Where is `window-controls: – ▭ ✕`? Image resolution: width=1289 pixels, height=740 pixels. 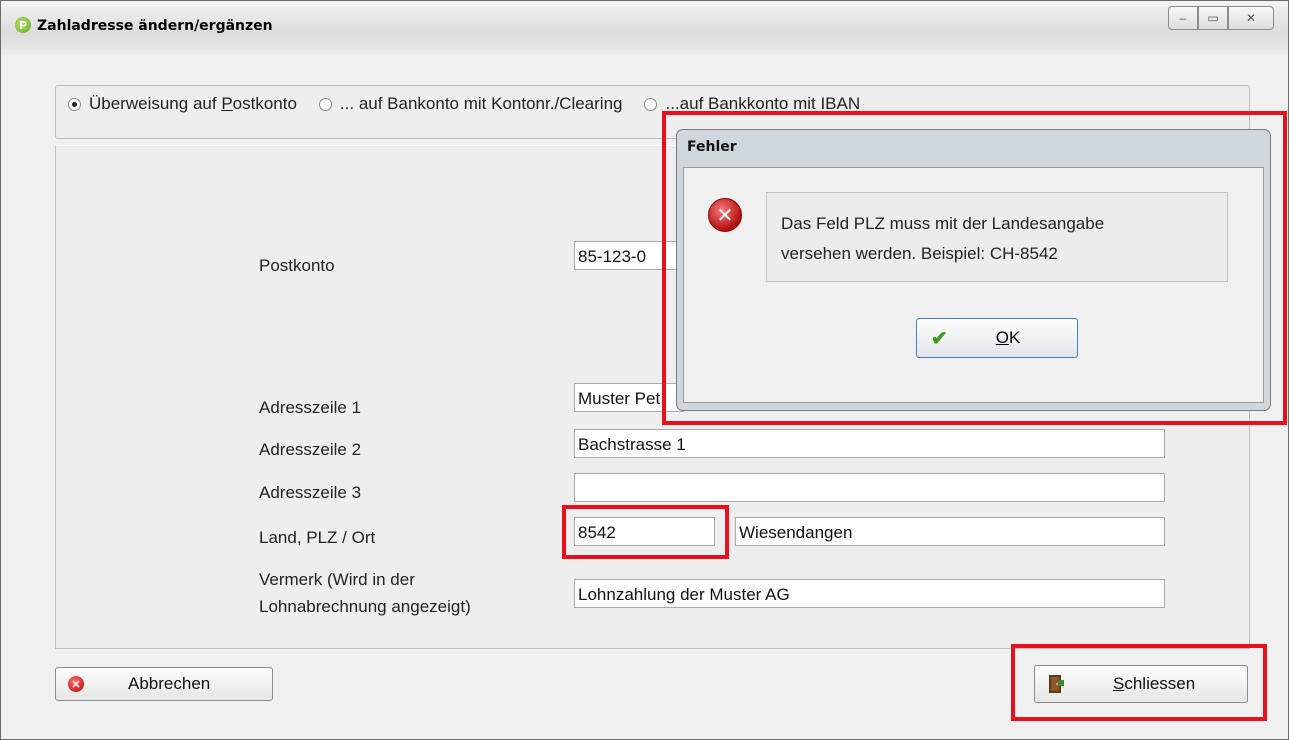
window-controls: – ▭ ✕ is located at coordinates (1221, 18).